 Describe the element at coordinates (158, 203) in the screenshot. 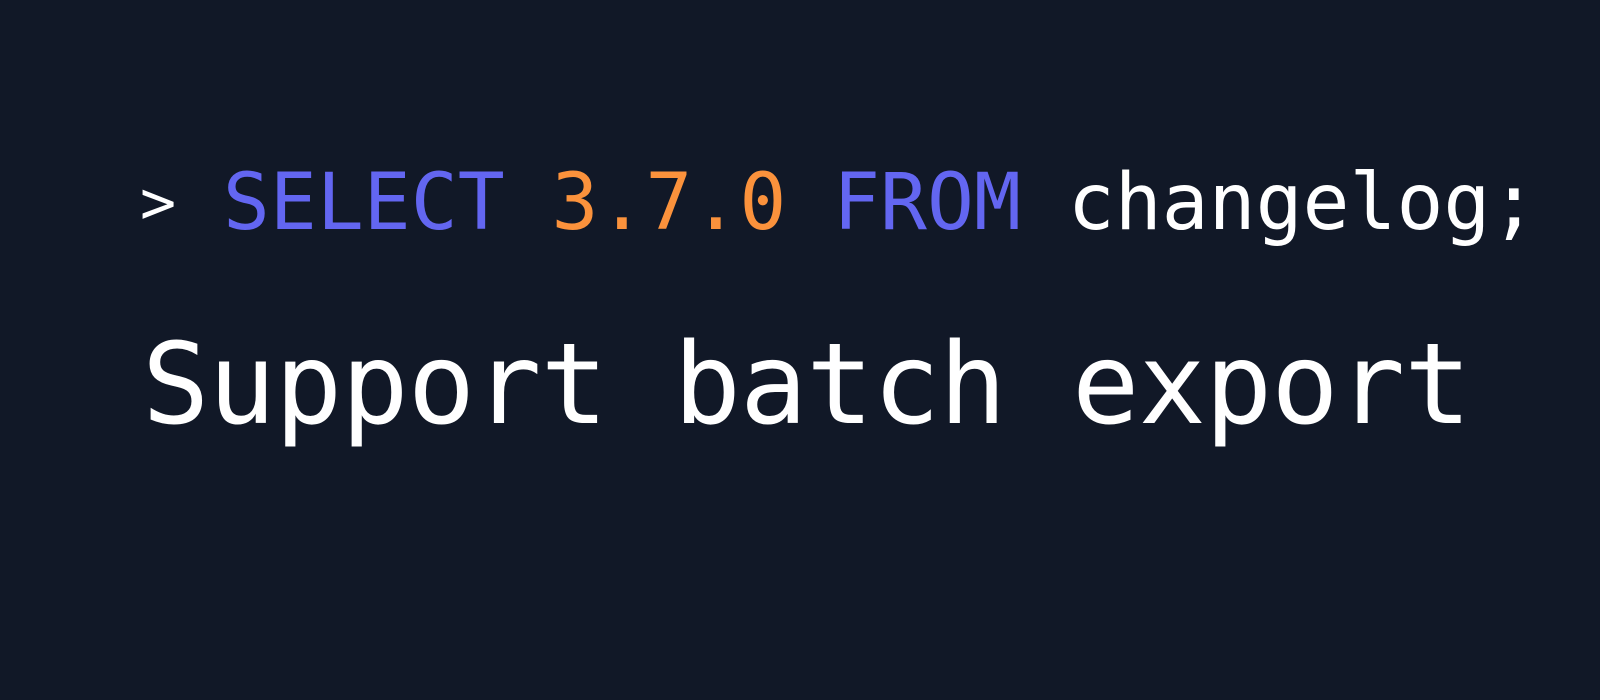

I see `prompt-symbol: >` at that location.